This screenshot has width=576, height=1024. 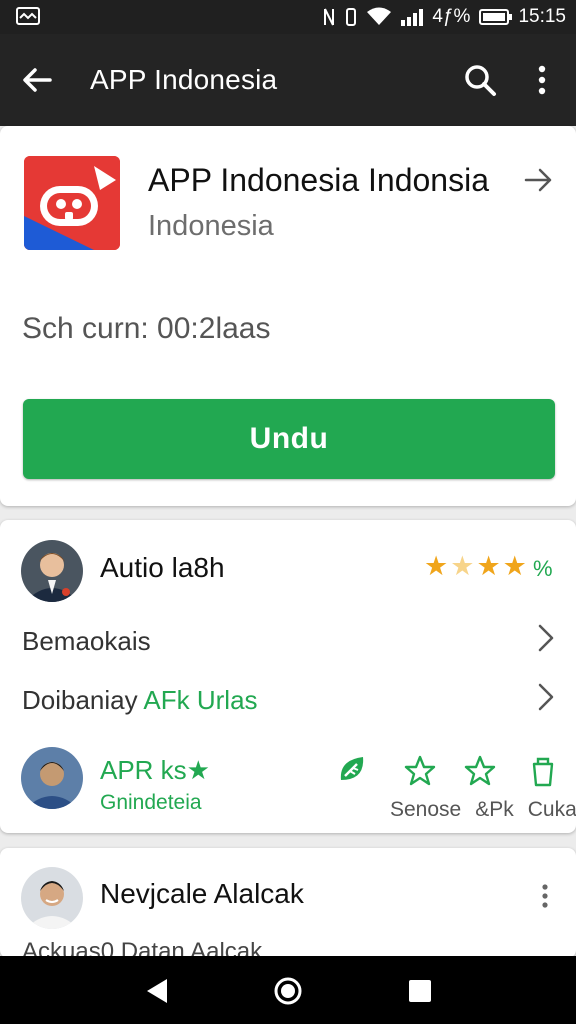 I want to click on status-bar: 4ƒ% 15:15, so click(x=288, y=17).